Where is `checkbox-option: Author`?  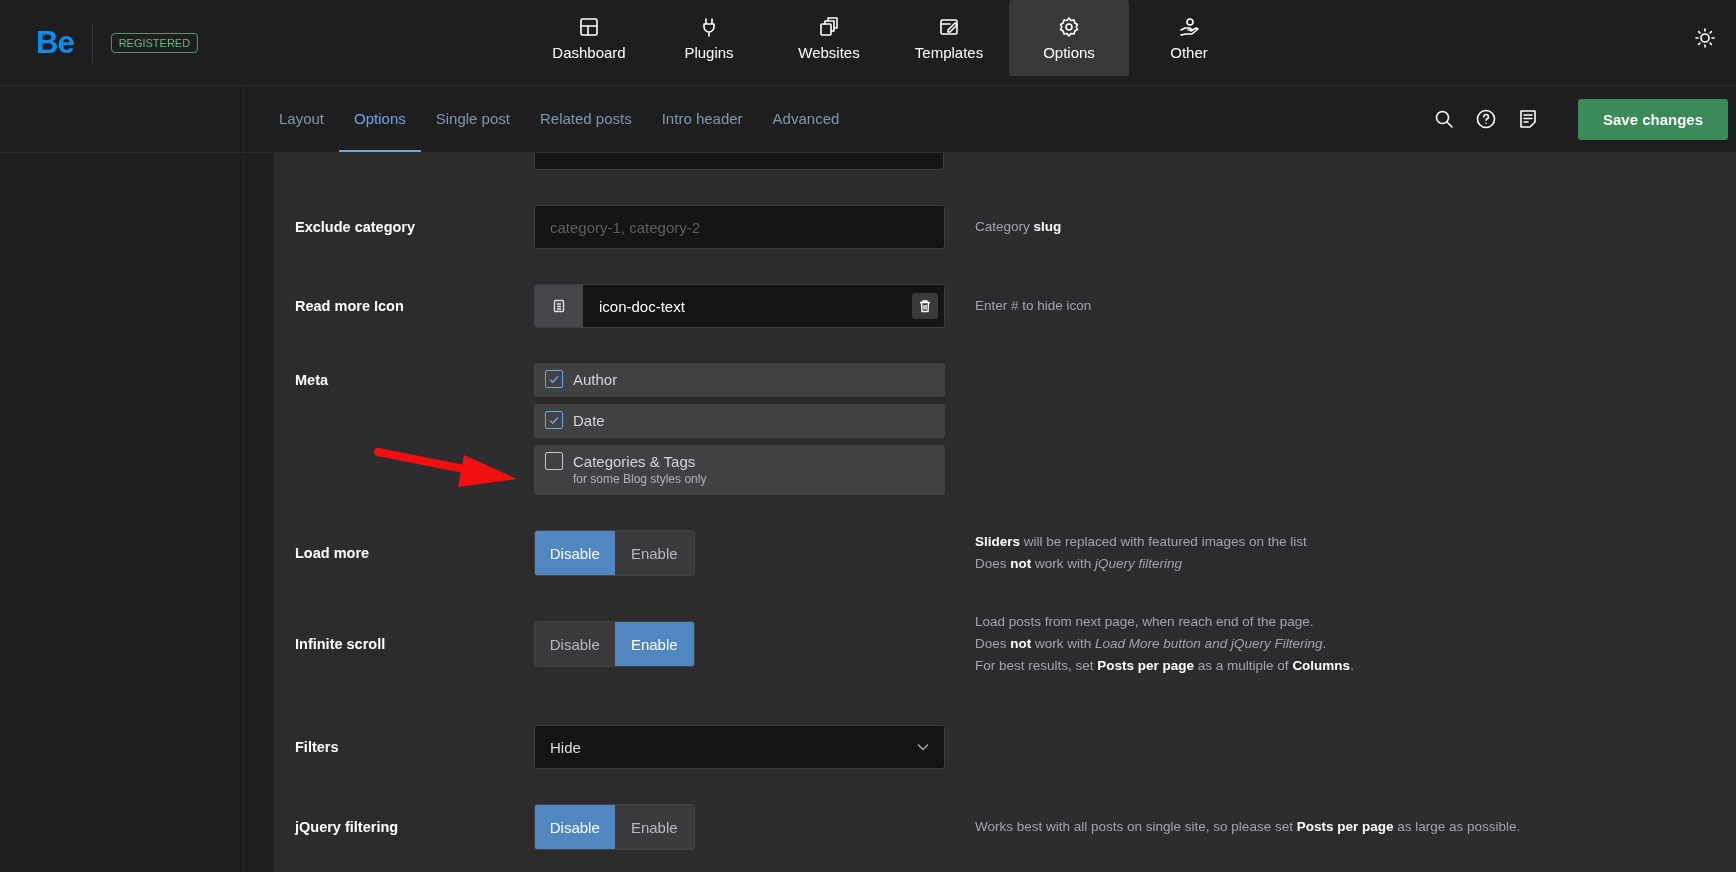
checkbox-option: Author is located at coordinates (739, 380).